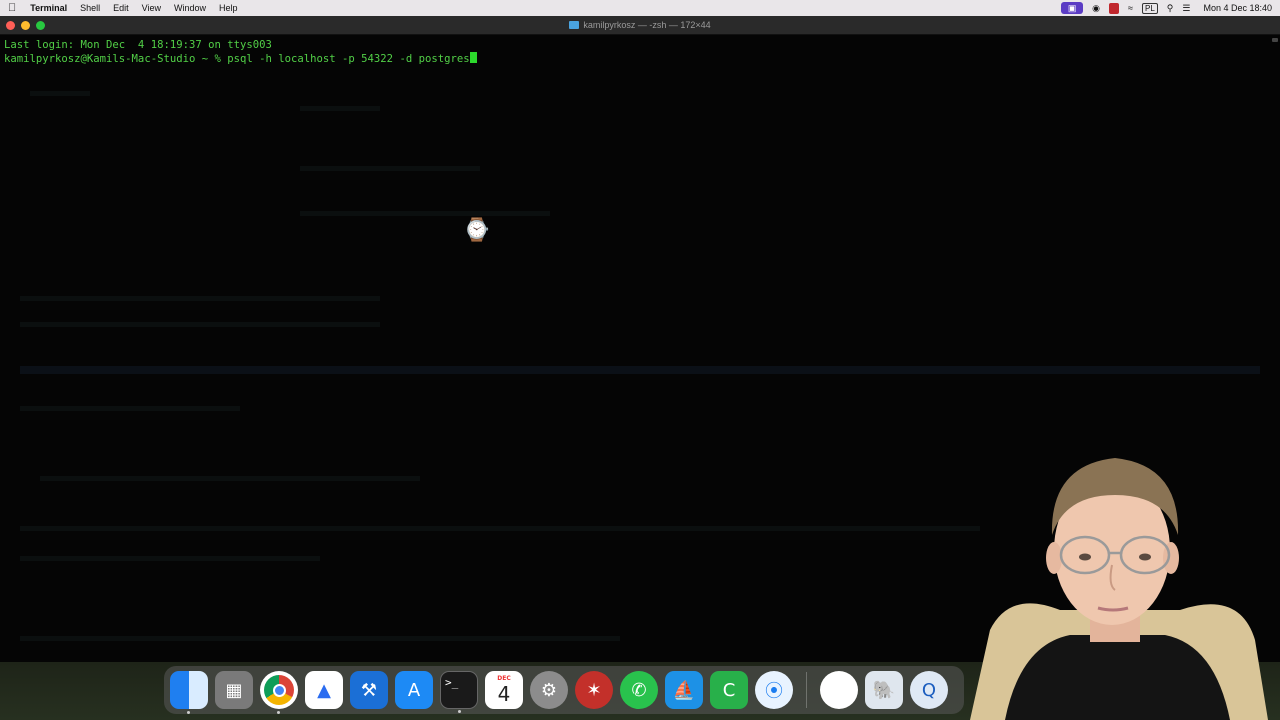  Describe the element at coordinates (10, 25) in the screenshot. I see `close-button` at that location.